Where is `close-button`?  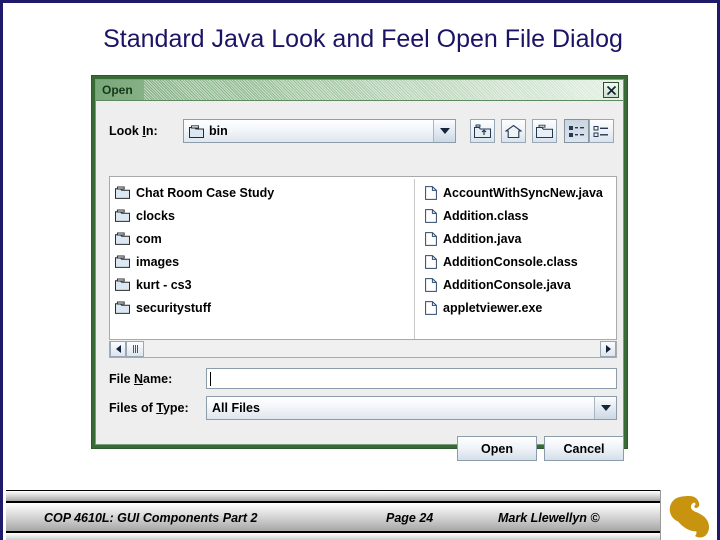 close-button is located at coordinates (611, 90).